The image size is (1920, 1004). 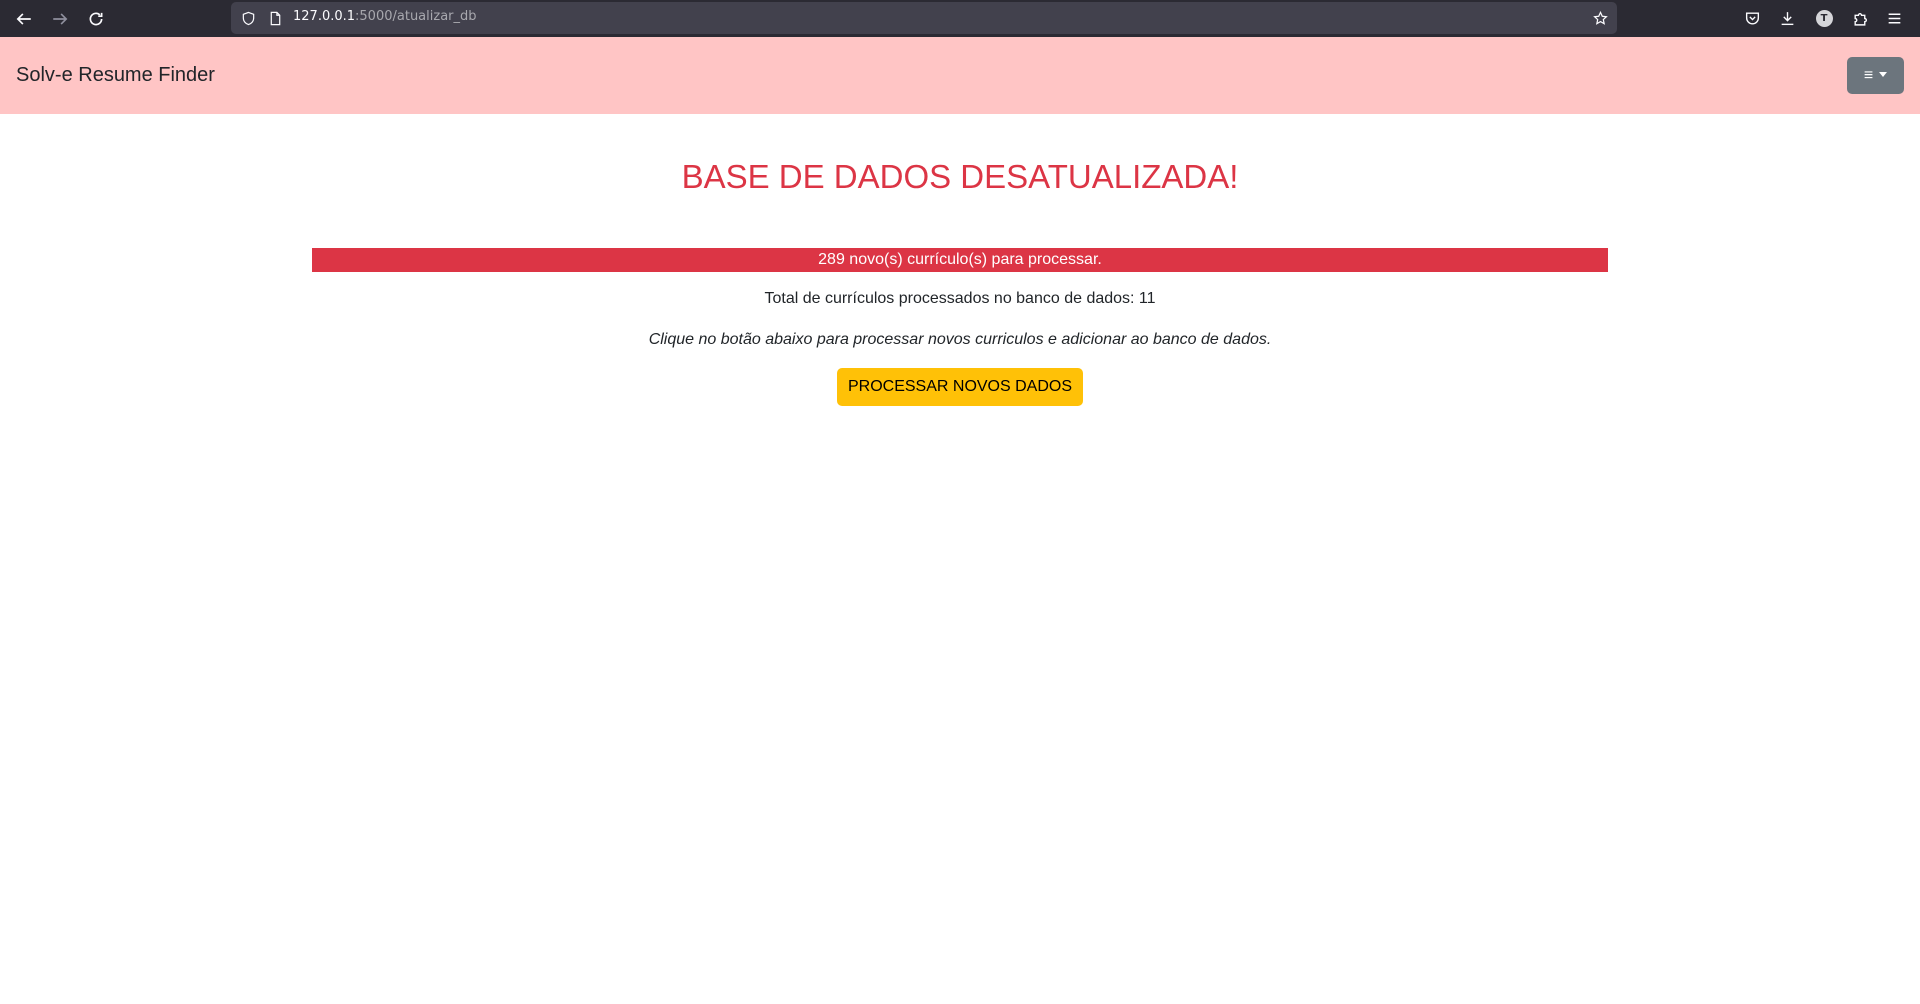 What do you see at coordinates (248, 18) in the screenshot?
I see `shield-icon` at bounding box center [248, 18].